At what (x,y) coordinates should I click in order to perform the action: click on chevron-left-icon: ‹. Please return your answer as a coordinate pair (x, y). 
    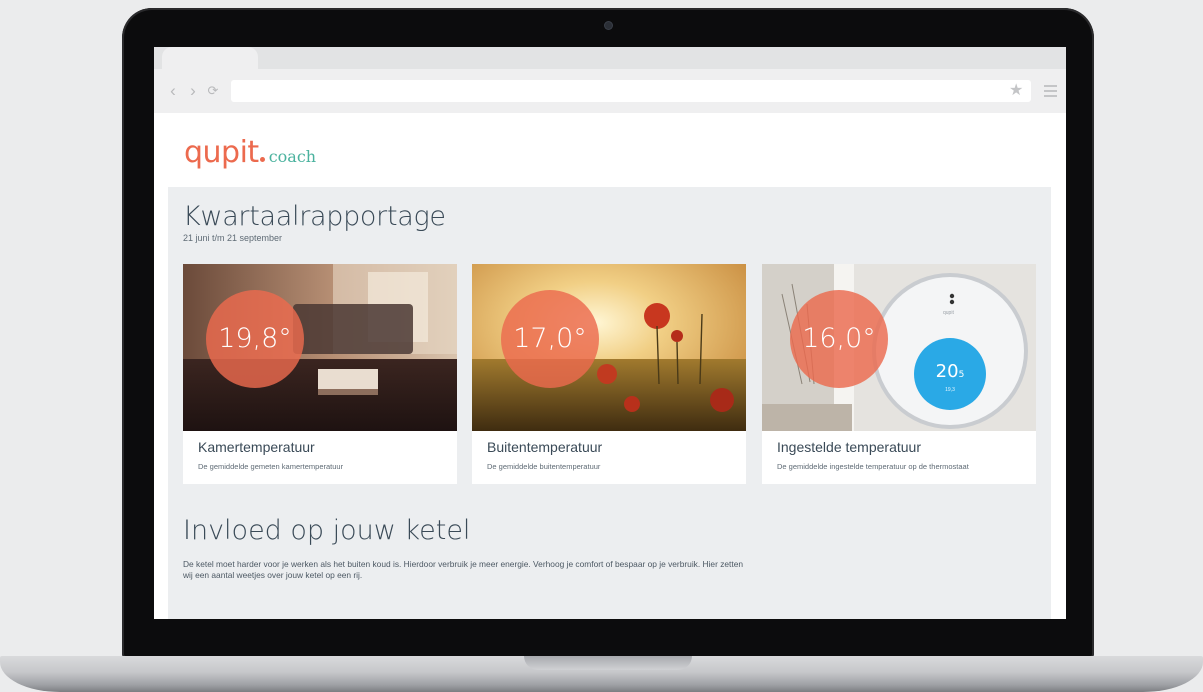
    Looking at the image, I should click on (173, 91).